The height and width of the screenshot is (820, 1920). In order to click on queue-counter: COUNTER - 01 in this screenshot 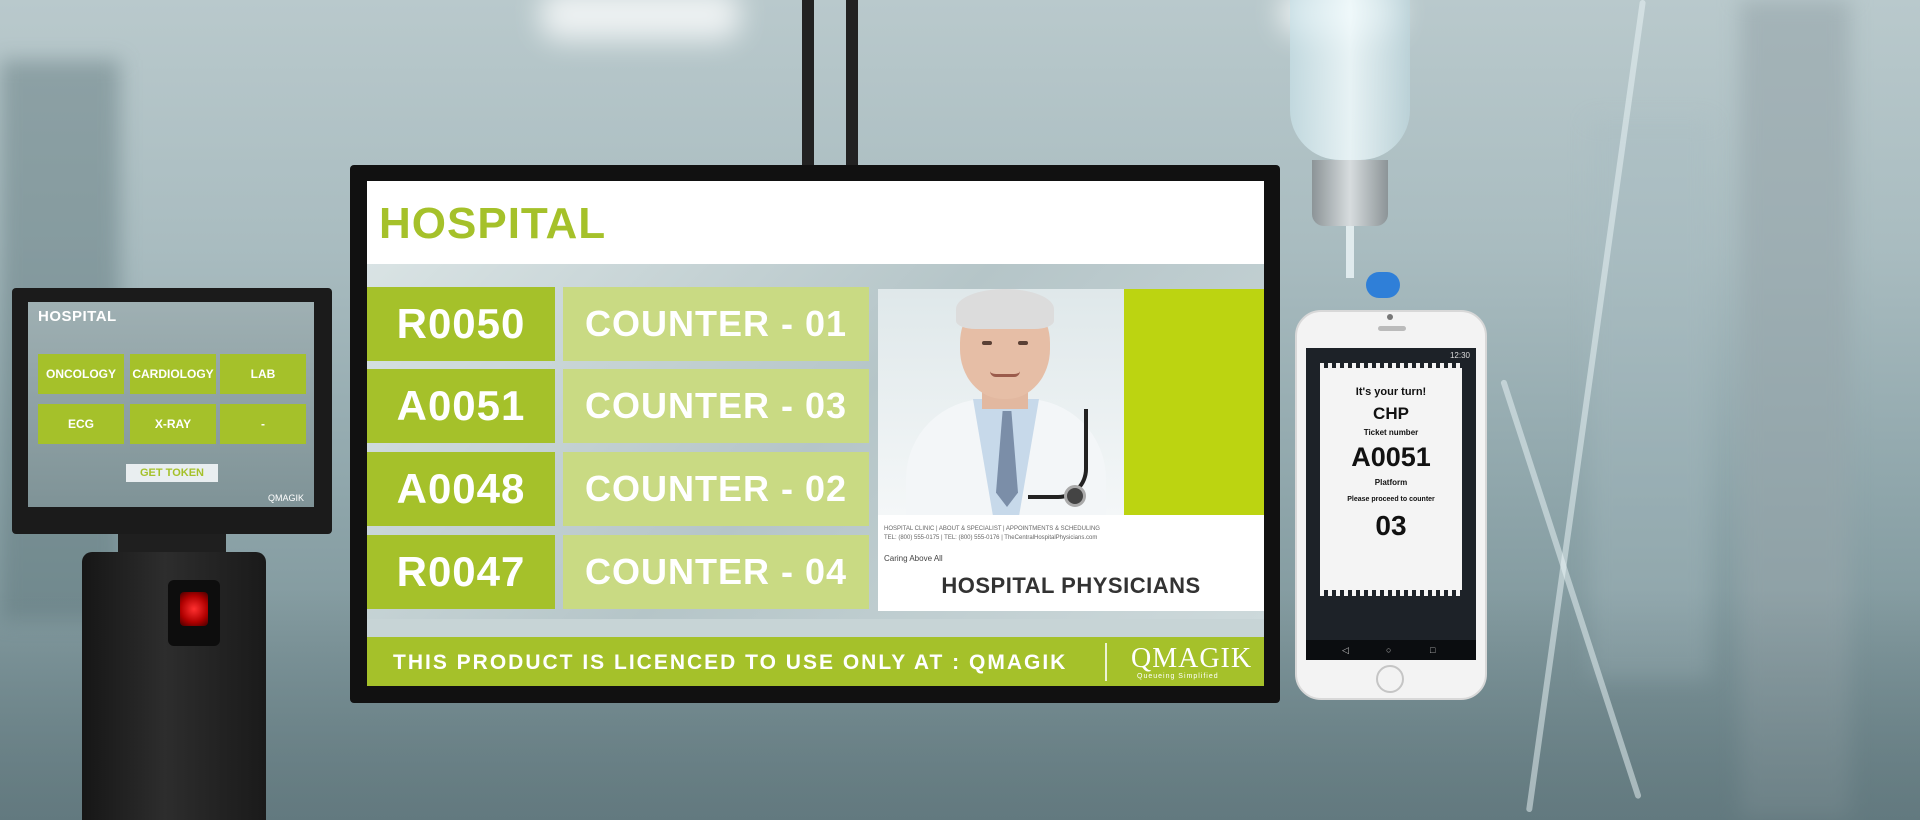, I will do `click(716, 324)`.